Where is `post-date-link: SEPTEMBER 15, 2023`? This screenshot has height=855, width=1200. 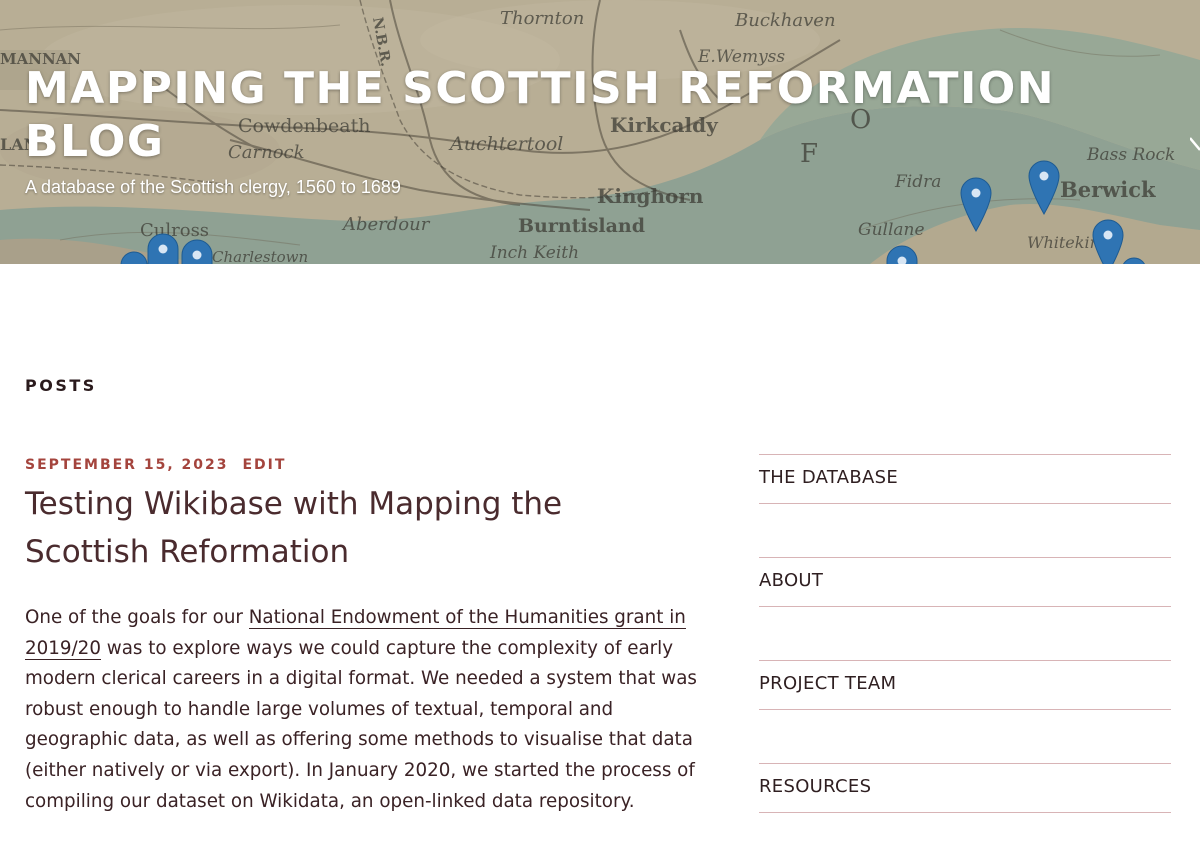 post-date-link: SEPTEMBER 15, 2023 is located at coordinates (126, 465).